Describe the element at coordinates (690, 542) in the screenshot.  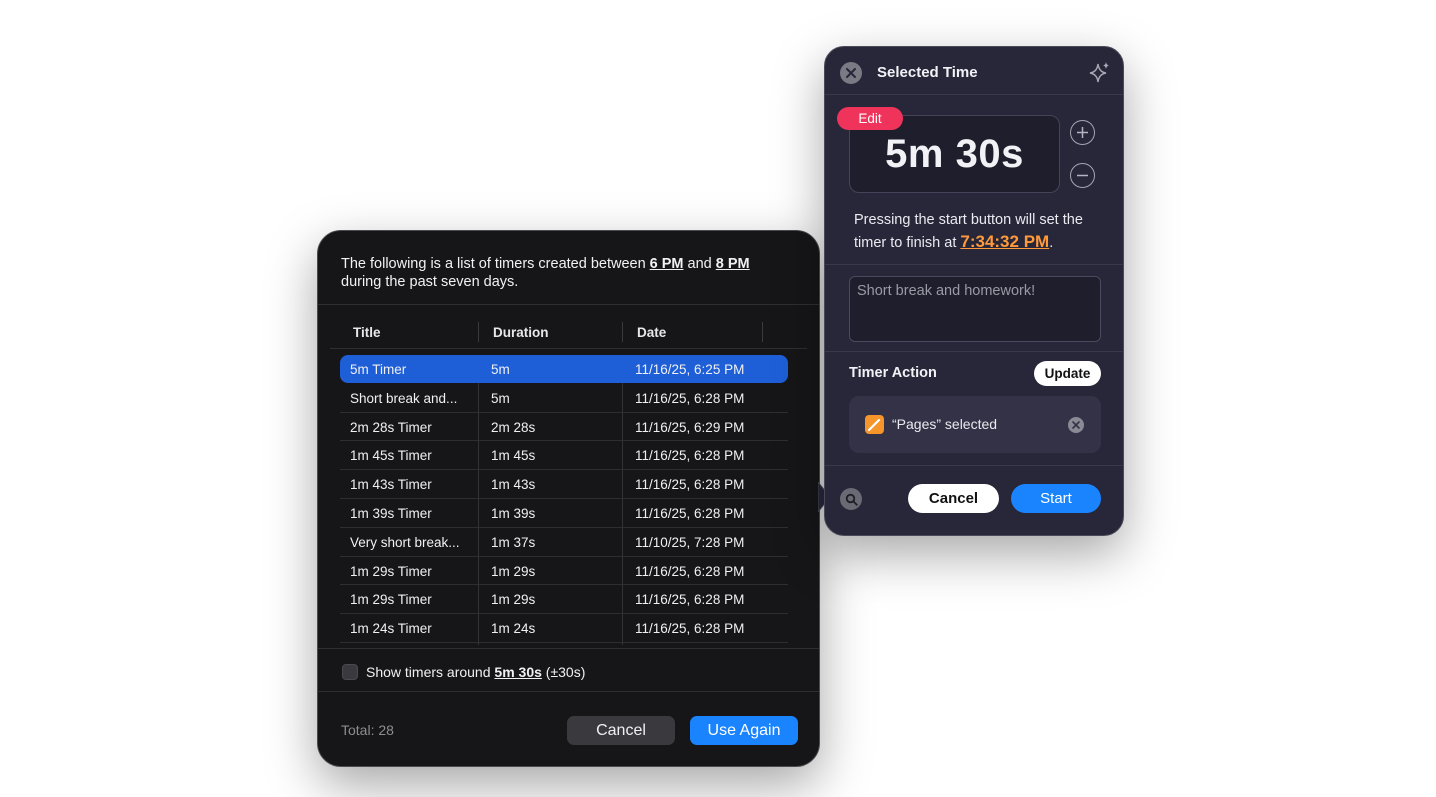
I see `cell-date: 11/10/25, 7:28 PM` at that location.